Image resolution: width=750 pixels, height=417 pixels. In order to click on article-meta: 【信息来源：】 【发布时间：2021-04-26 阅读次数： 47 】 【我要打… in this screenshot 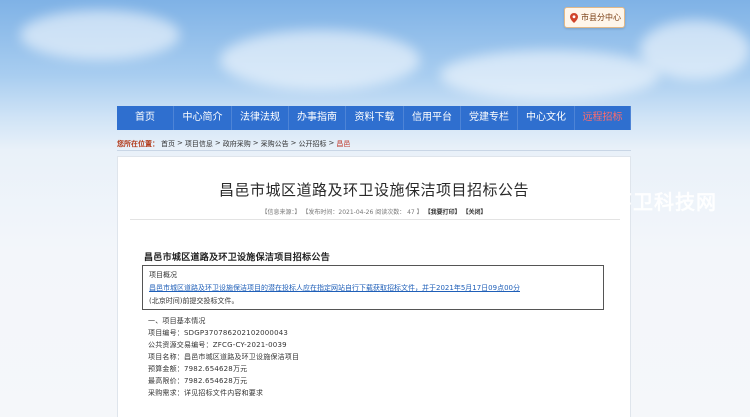, I will do `click(374, 211)`.